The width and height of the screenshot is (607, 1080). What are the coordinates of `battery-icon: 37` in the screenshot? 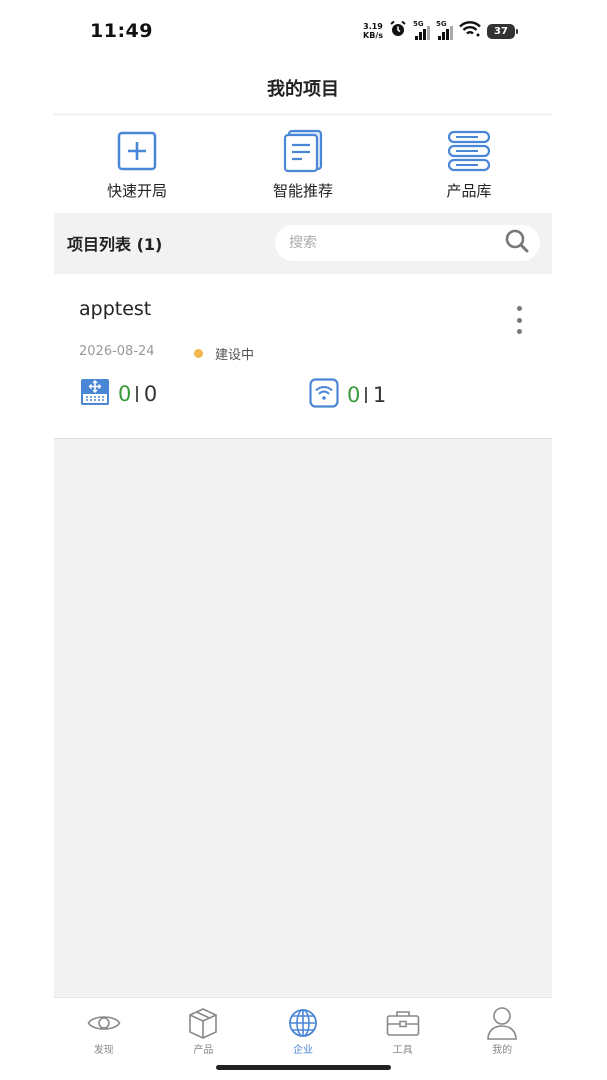 It's located at (502, 31).